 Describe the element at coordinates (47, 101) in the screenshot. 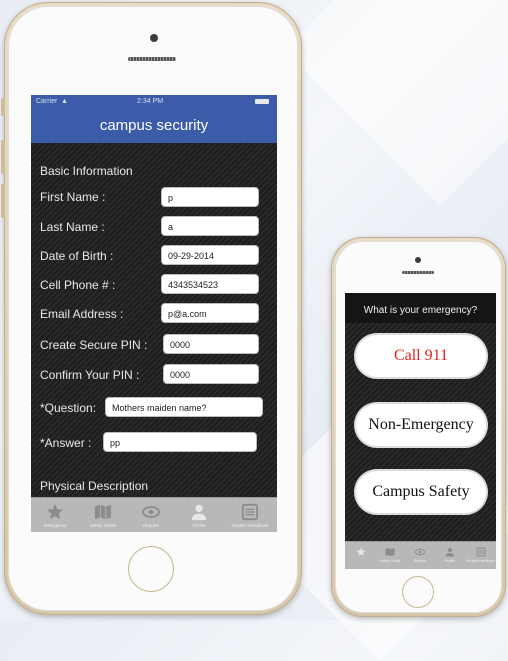

I see `carrier-label: Carrier` at that location.